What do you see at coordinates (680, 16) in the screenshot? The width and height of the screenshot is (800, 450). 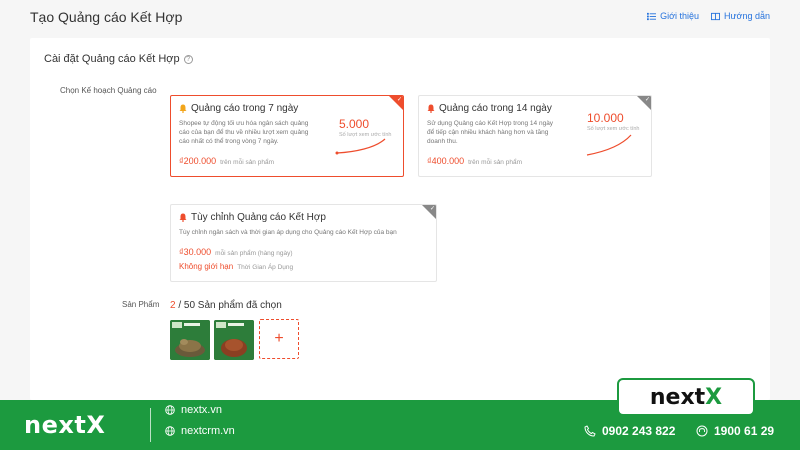 I see `intro-link-label: Giới thiệu` at bounding box center [680, 16].